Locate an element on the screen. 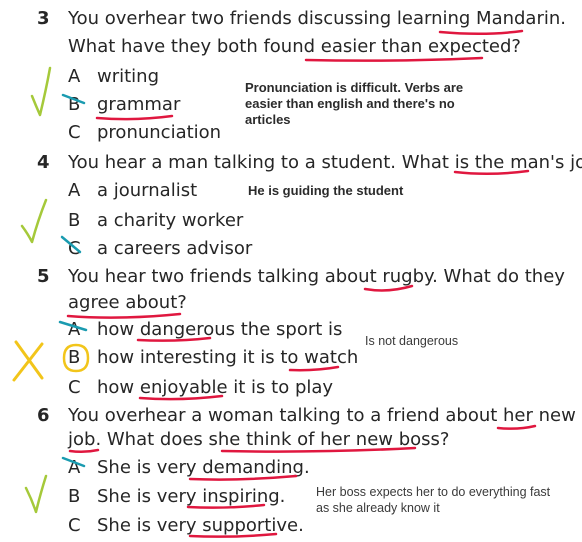 The height and width of the screenshot is (542, 582). q6-option-c-letter: C is located at coordinates (74, 525).